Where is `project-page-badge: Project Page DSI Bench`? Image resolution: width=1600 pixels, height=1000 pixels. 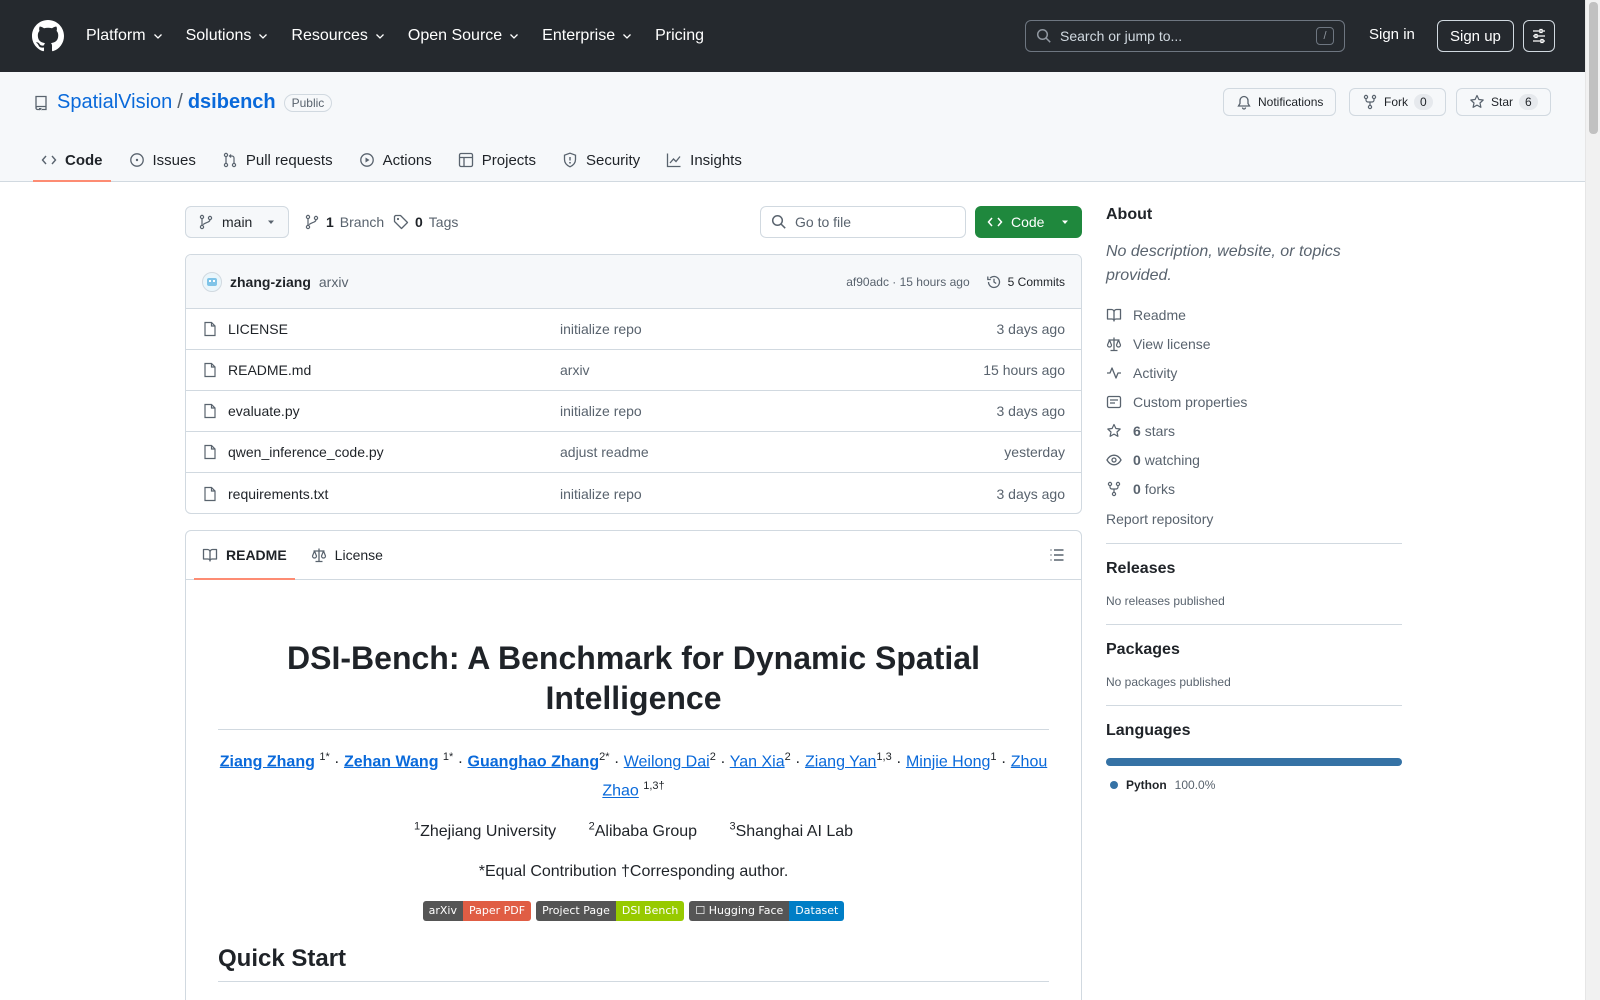
project-page-badge: Project Page DSI Bench is located at coordinates (610, 910).